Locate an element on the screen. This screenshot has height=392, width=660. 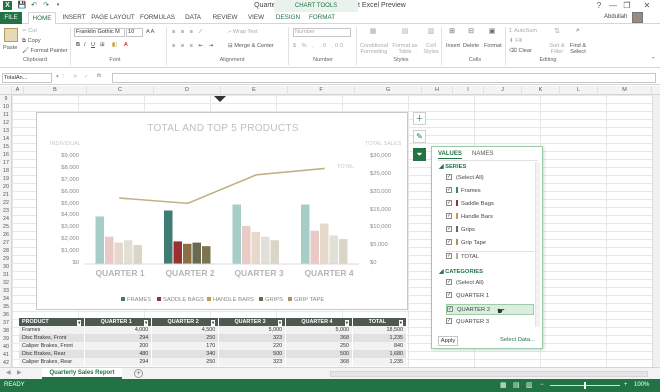
row-header: 35 is located at coordinates (6, 307).